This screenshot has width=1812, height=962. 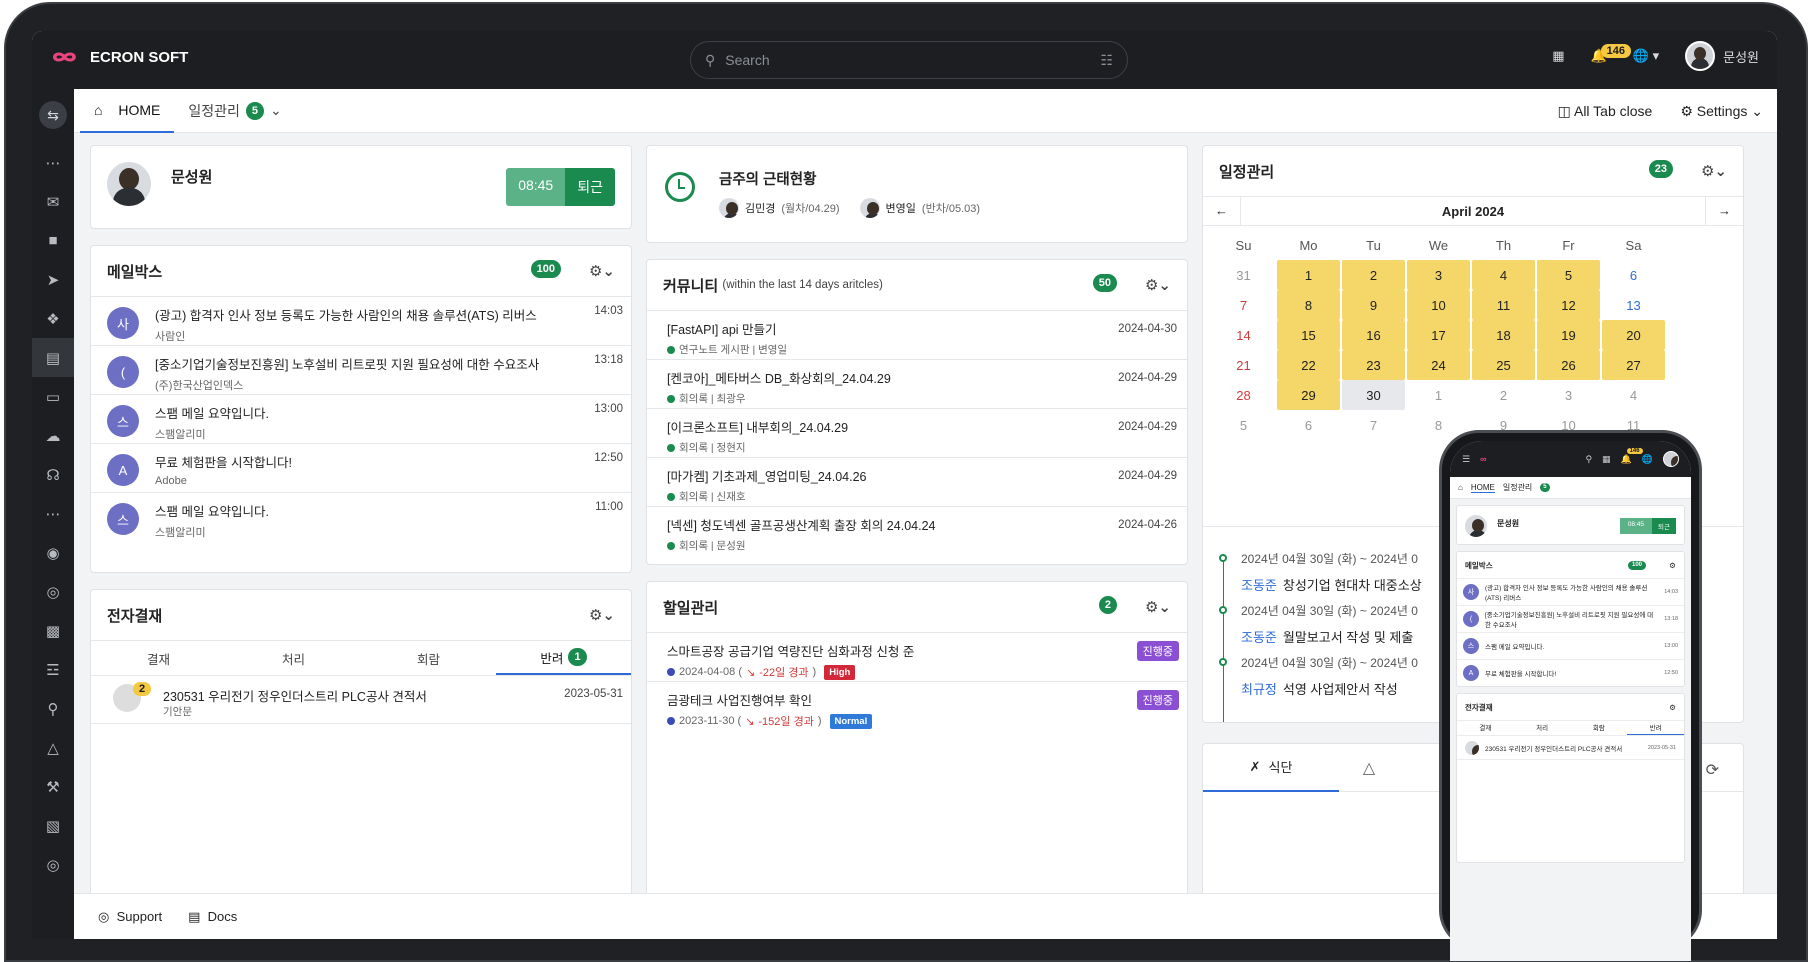 I want to click on tab-meal: ✗ 식단, so click(x=1271, y=768).